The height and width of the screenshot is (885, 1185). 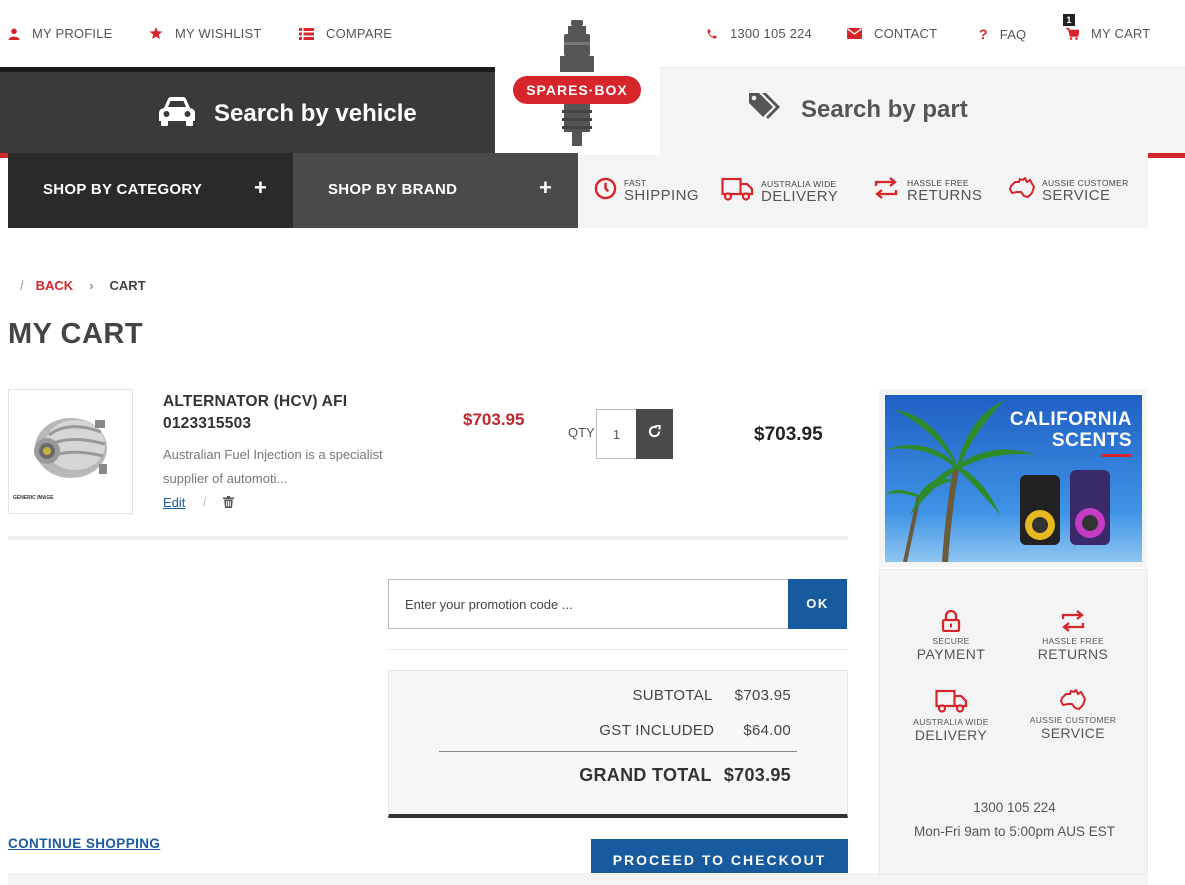 I want to click on compare-label: COMPARE, so click(x=359, y=33).